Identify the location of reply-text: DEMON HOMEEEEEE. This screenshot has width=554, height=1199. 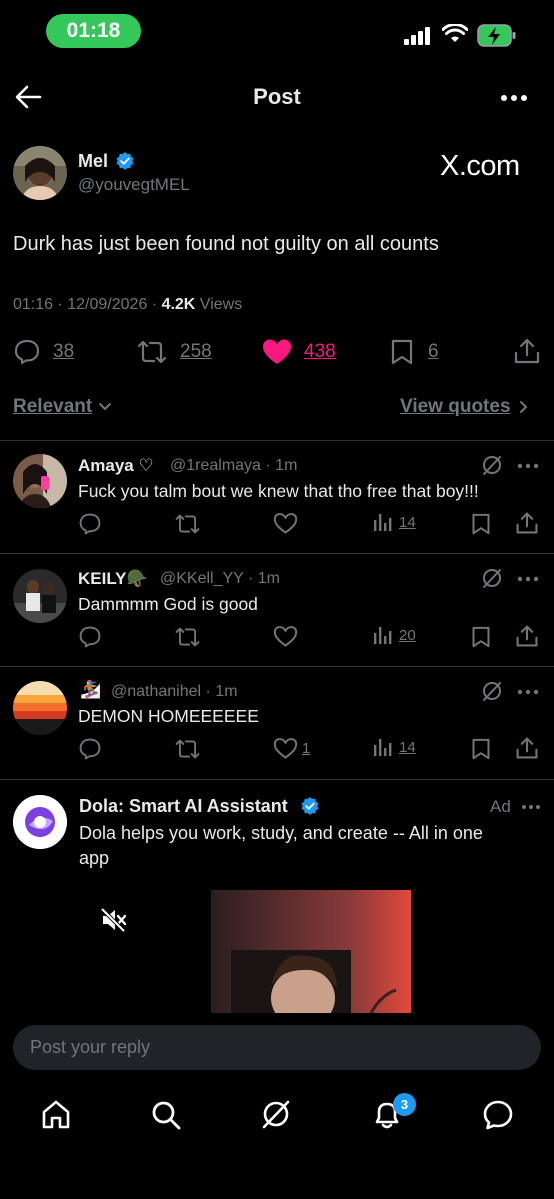
(168, 716).